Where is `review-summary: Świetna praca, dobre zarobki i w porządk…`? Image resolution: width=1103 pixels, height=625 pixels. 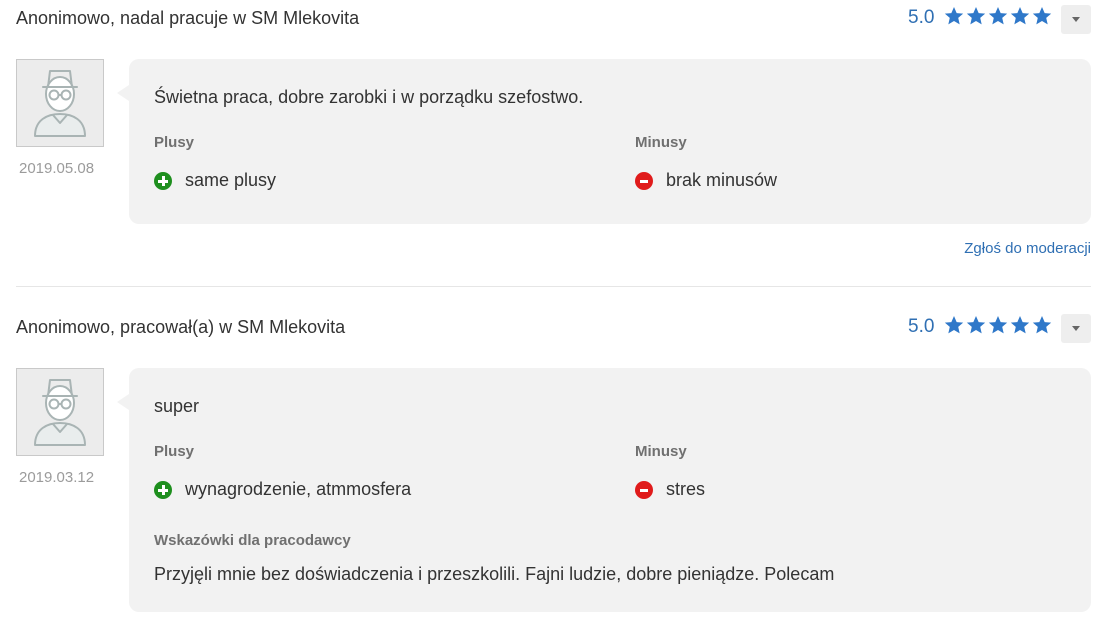 review-summary: Świetna praca, dobre zarobki i w porządk… is located at coordinates (369, 97).